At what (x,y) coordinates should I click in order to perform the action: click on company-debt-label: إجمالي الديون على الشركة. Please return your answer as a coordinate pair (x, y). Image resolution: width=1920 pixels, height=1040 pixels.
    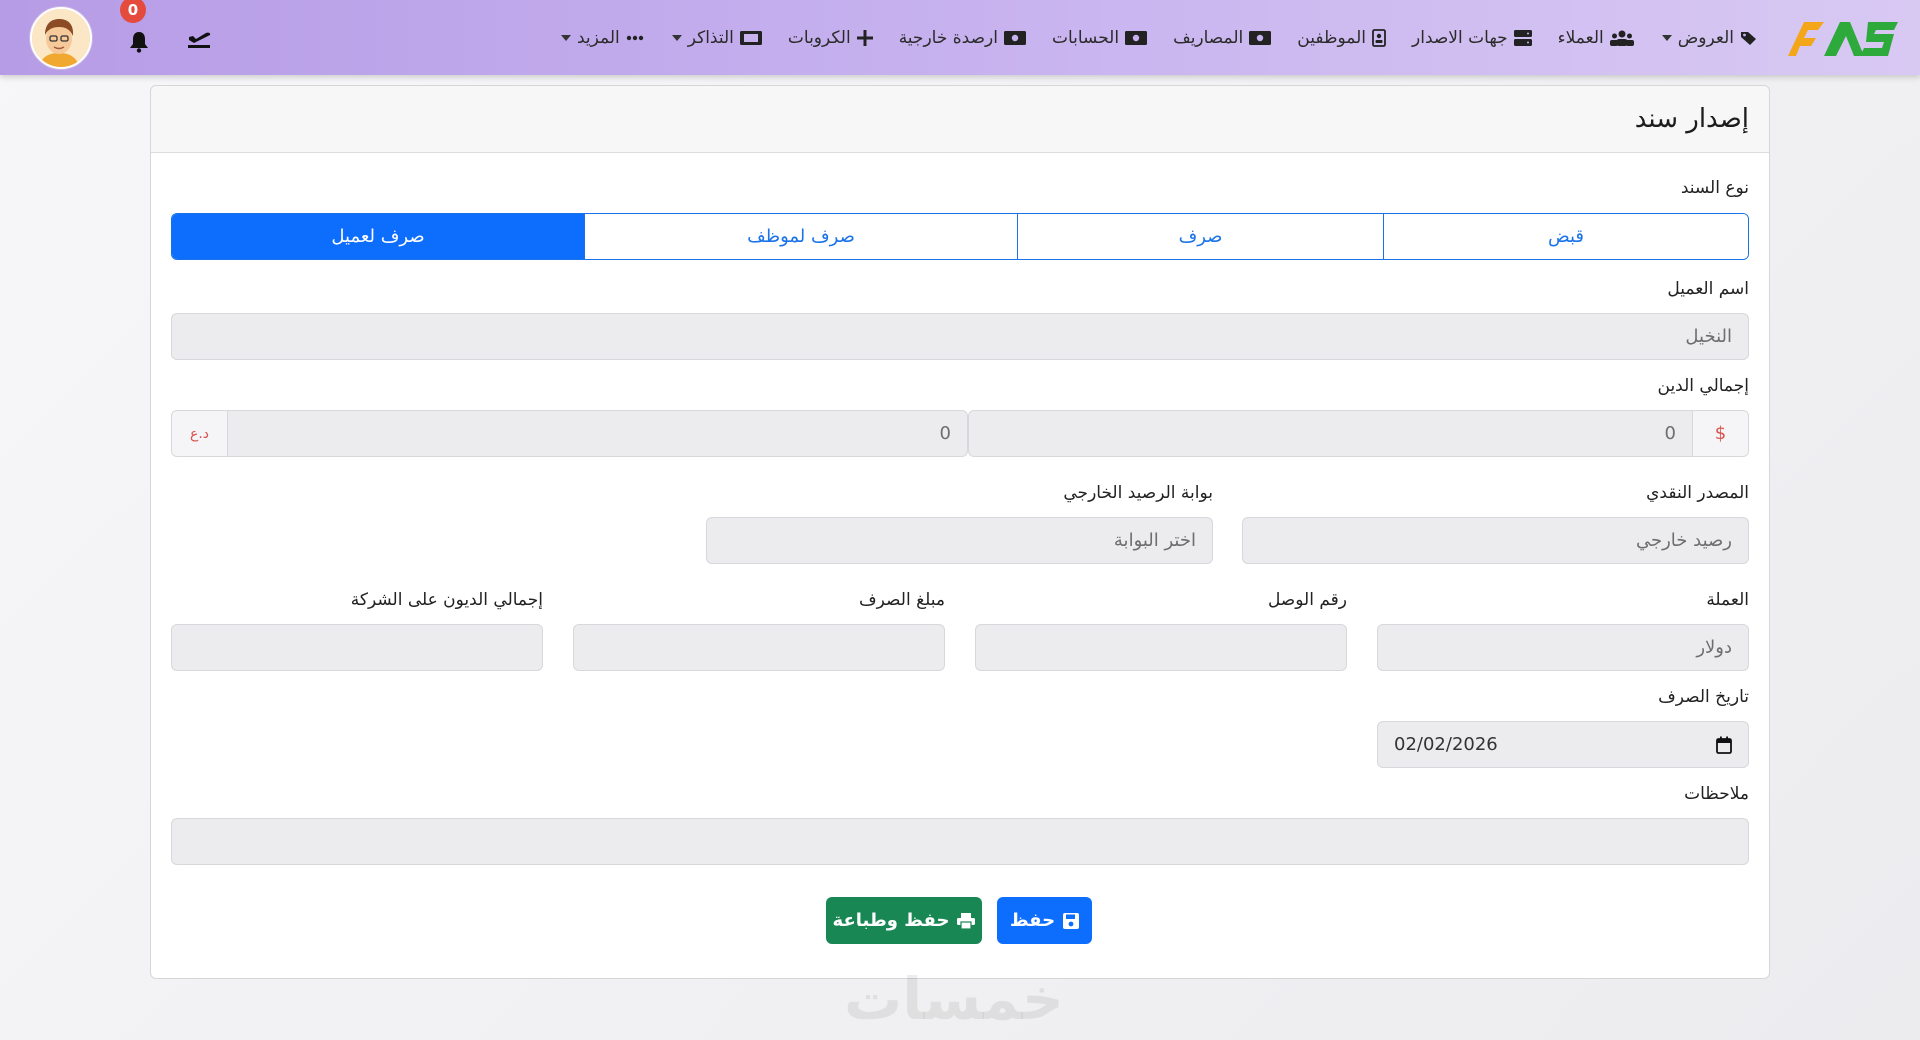
    Looking at the image, I should click on (446, 600).